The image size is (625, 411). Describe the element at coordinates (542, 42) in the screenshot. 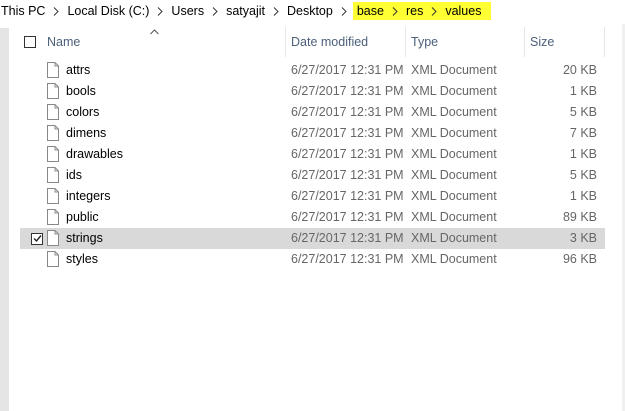

I see `column-size-header: Size` at that location.